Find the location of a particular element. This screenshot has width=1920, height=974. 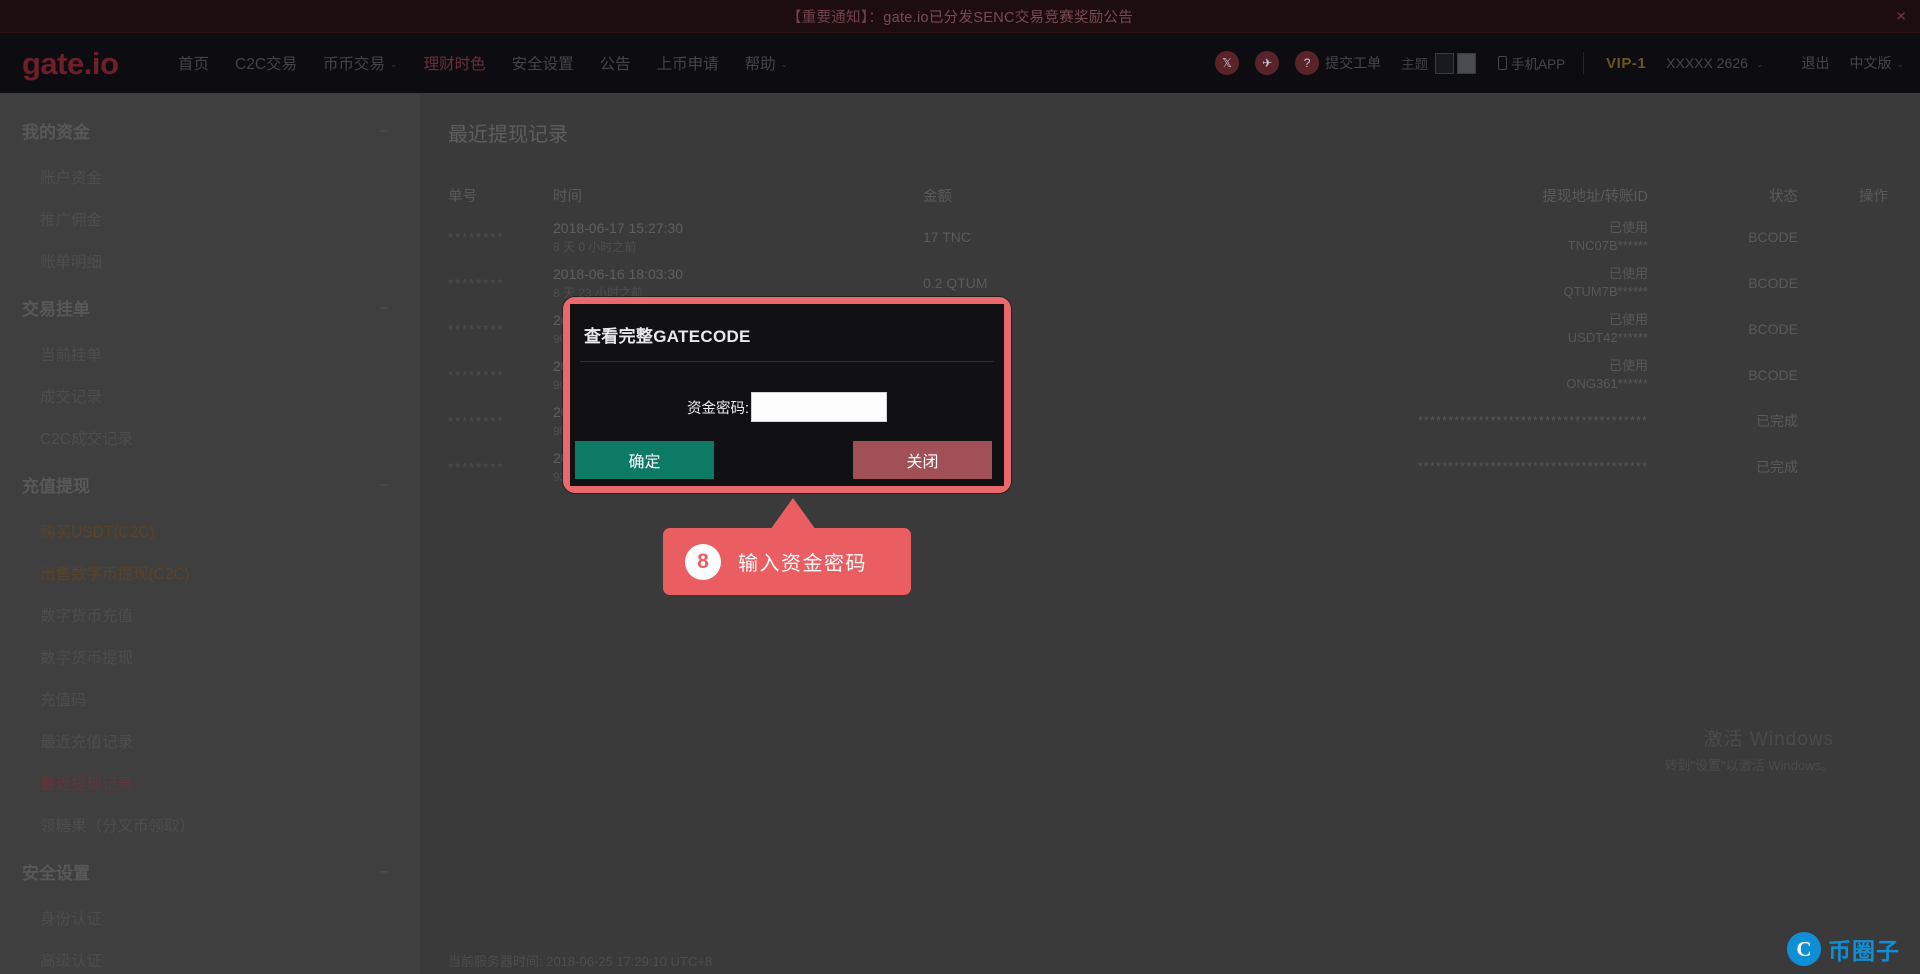

sidebar-group-label: 充值提现 is located at coordinates (56, 486).